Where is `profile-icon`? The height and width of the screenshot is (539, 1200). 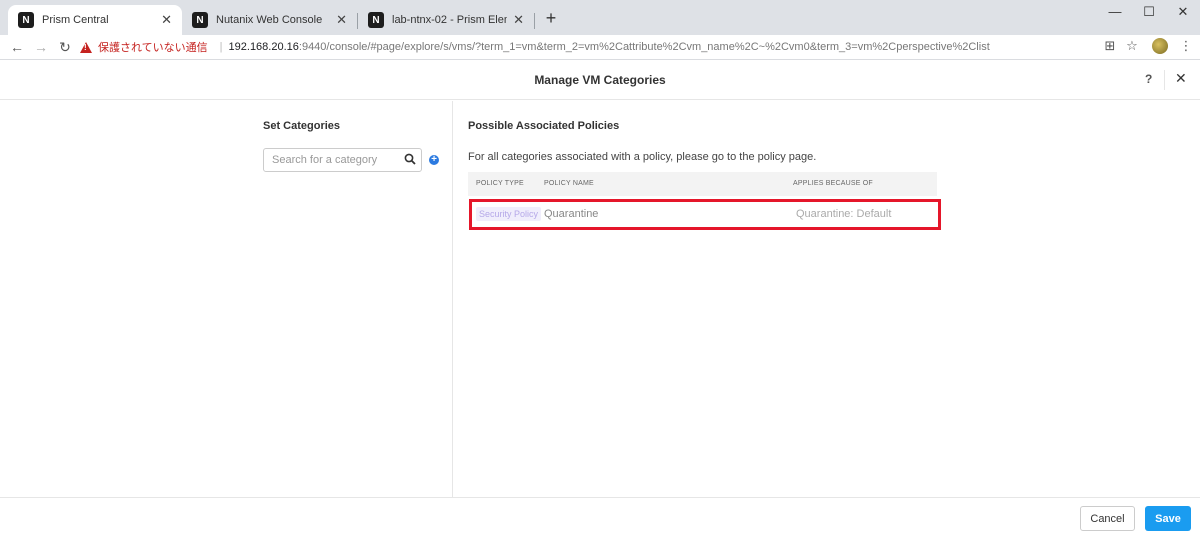 profile-icon is located at coordinates (1160, 46).